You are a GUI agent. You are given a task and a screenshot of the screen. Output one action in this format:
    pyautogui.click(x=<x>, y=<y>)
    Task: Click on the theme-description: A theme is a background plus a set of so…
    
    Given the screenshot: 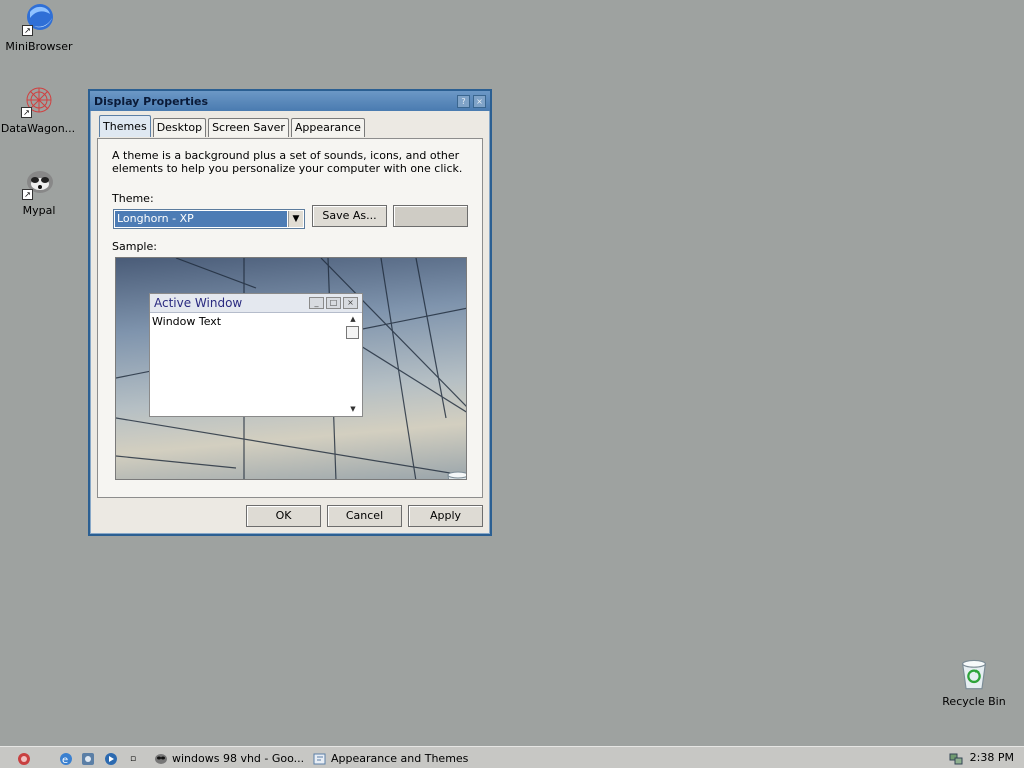 What is the action you would take?
    pyautogui.click(x=287, y=162)
    